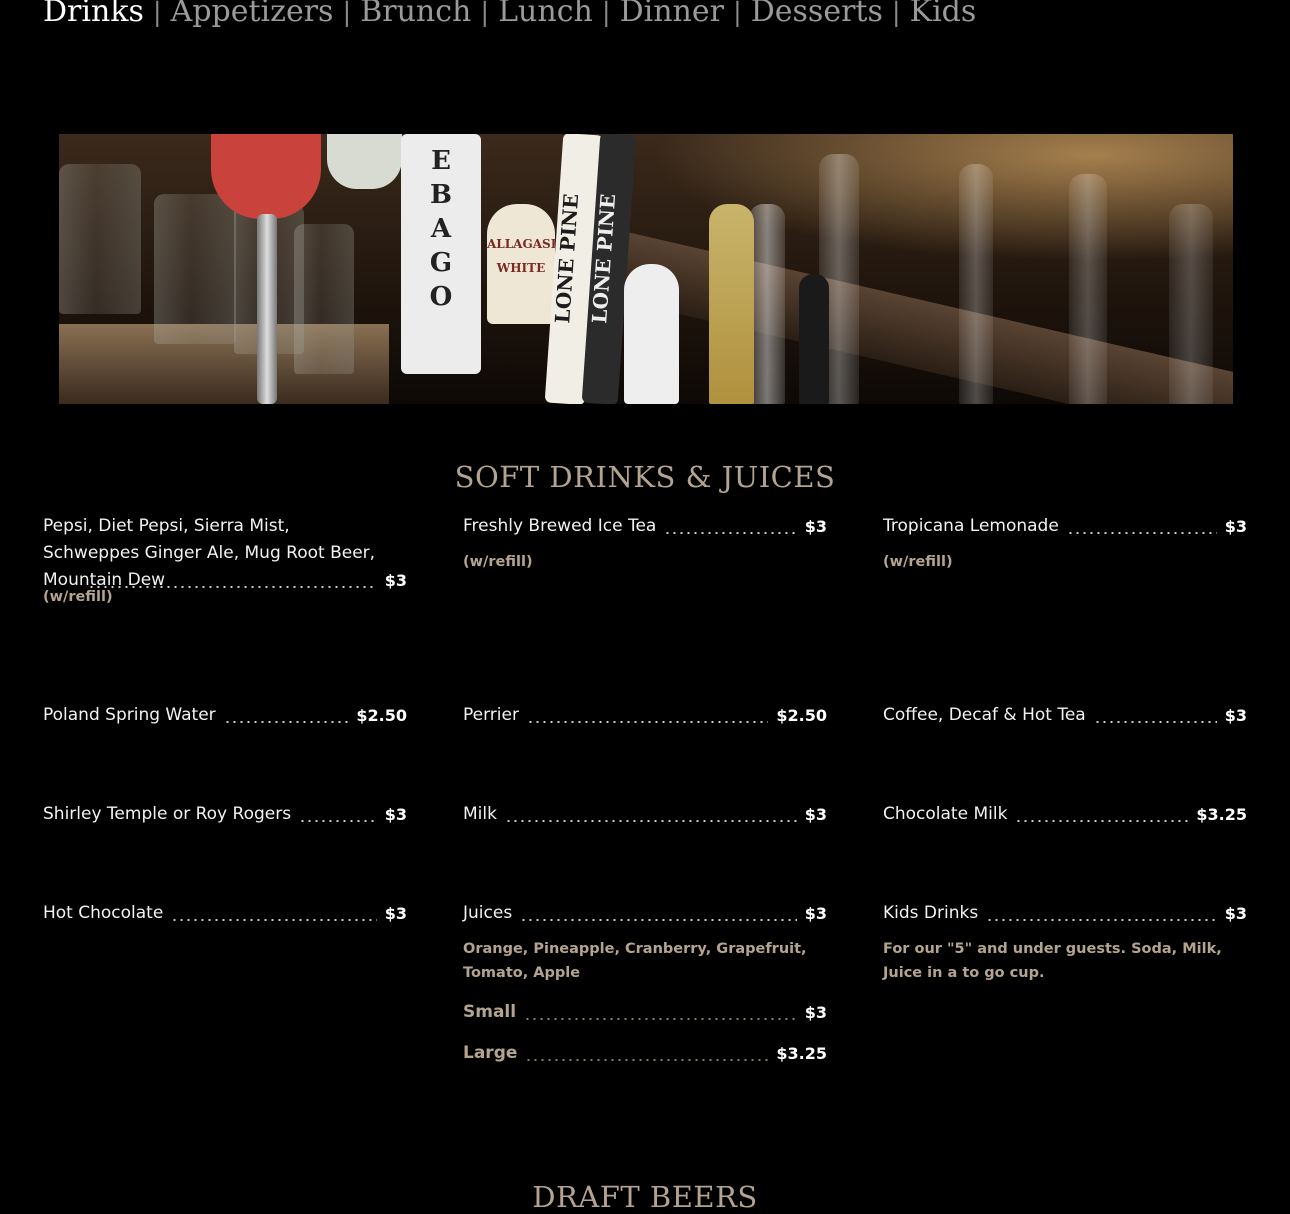 Image resolution: width=1290 pixels, height=1214 pixels. What do you see at coordinates (815, 1012) in the screenshot?
I see `size-price: $3` at bounding box center [815, 1012].